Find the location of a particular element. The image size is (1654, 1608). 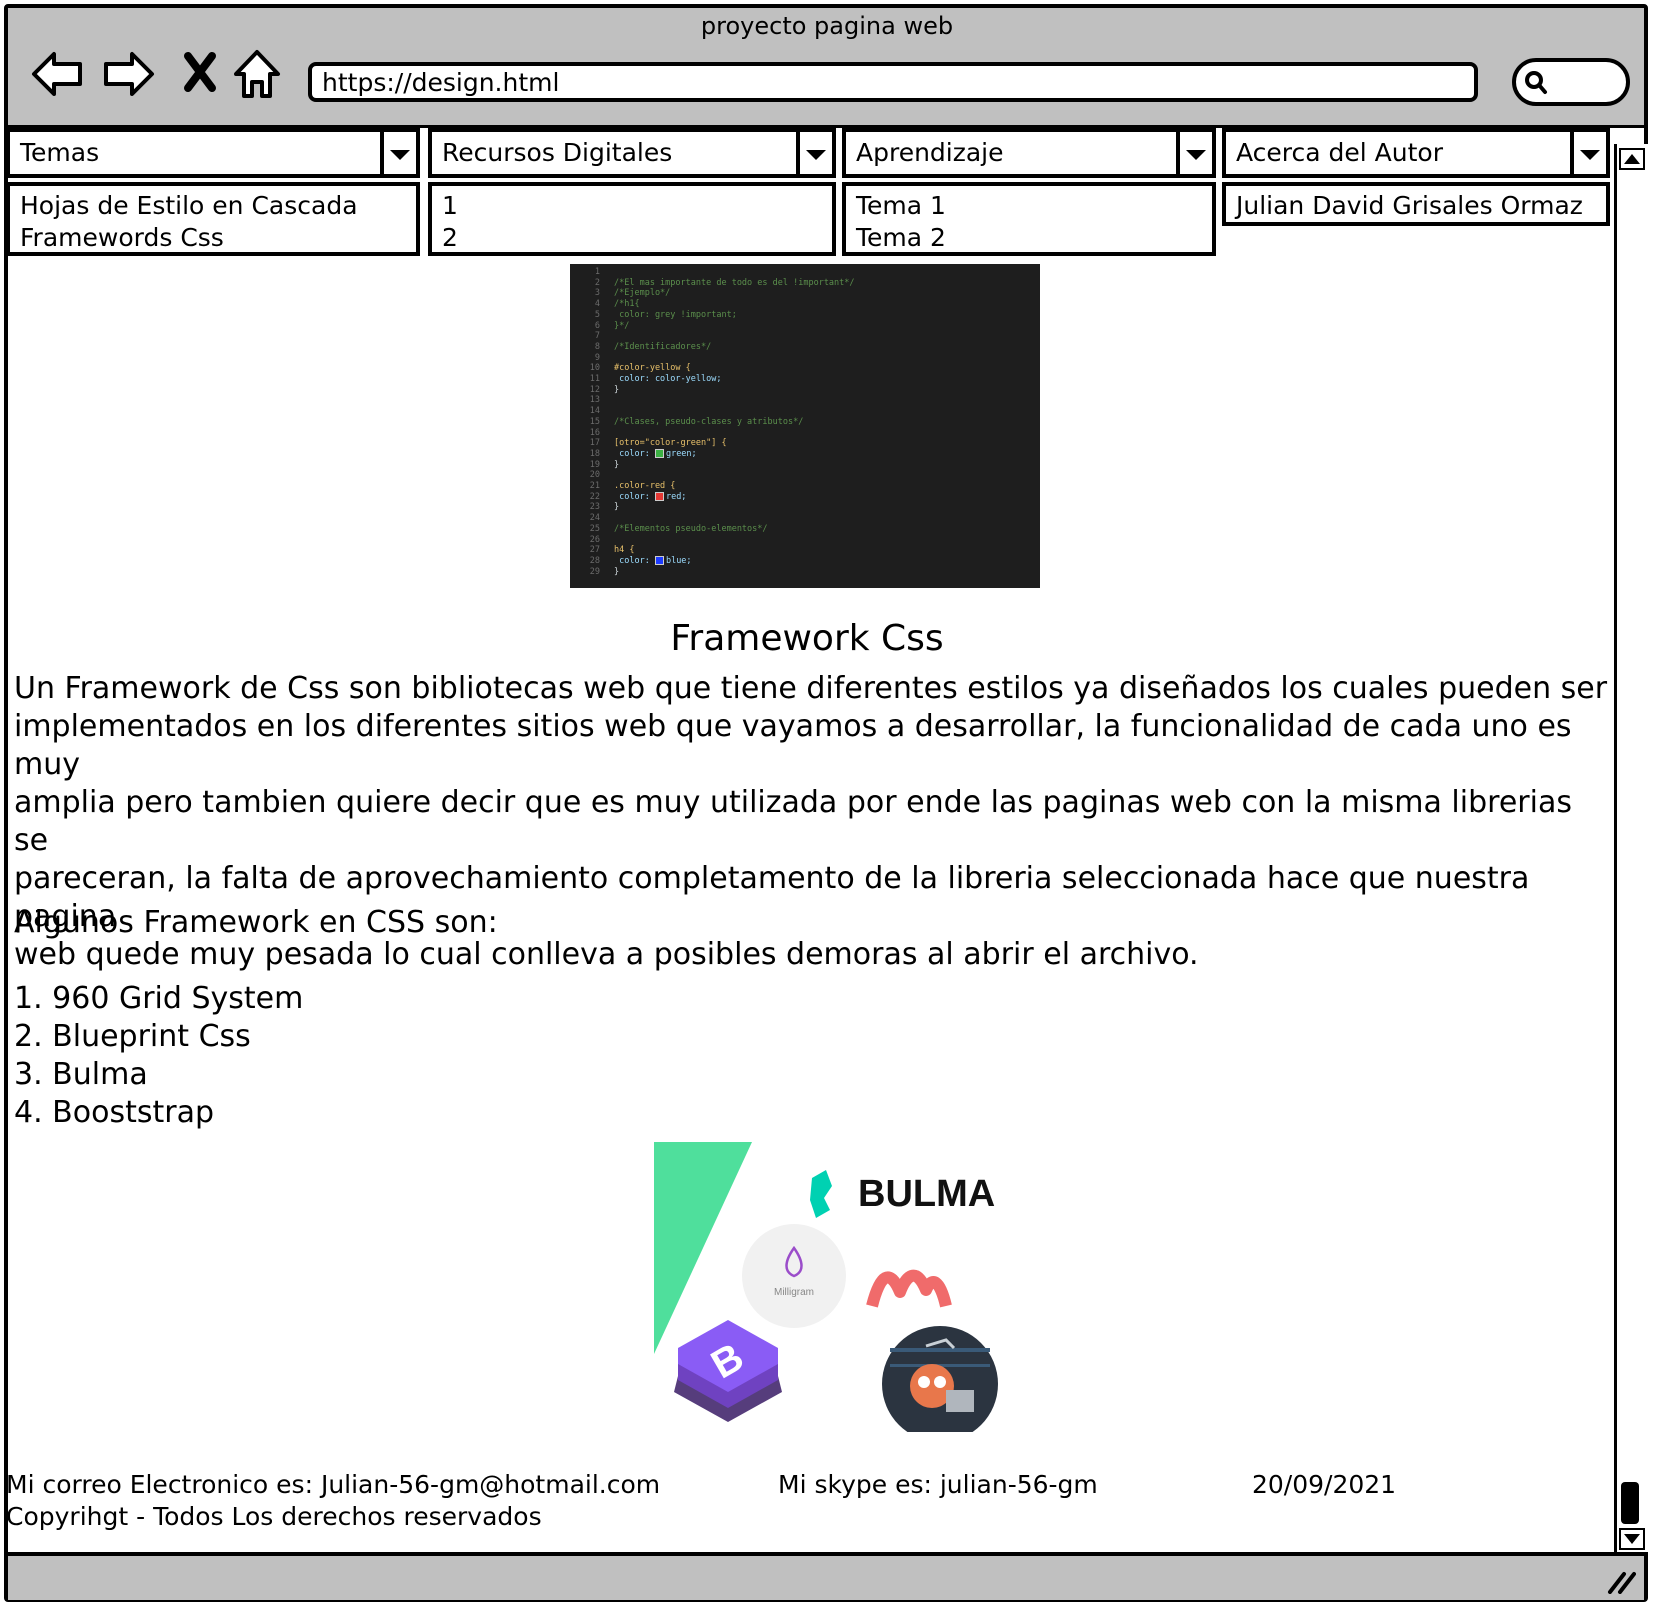

menu-temas: Temas is located at coordinates (213, 153).